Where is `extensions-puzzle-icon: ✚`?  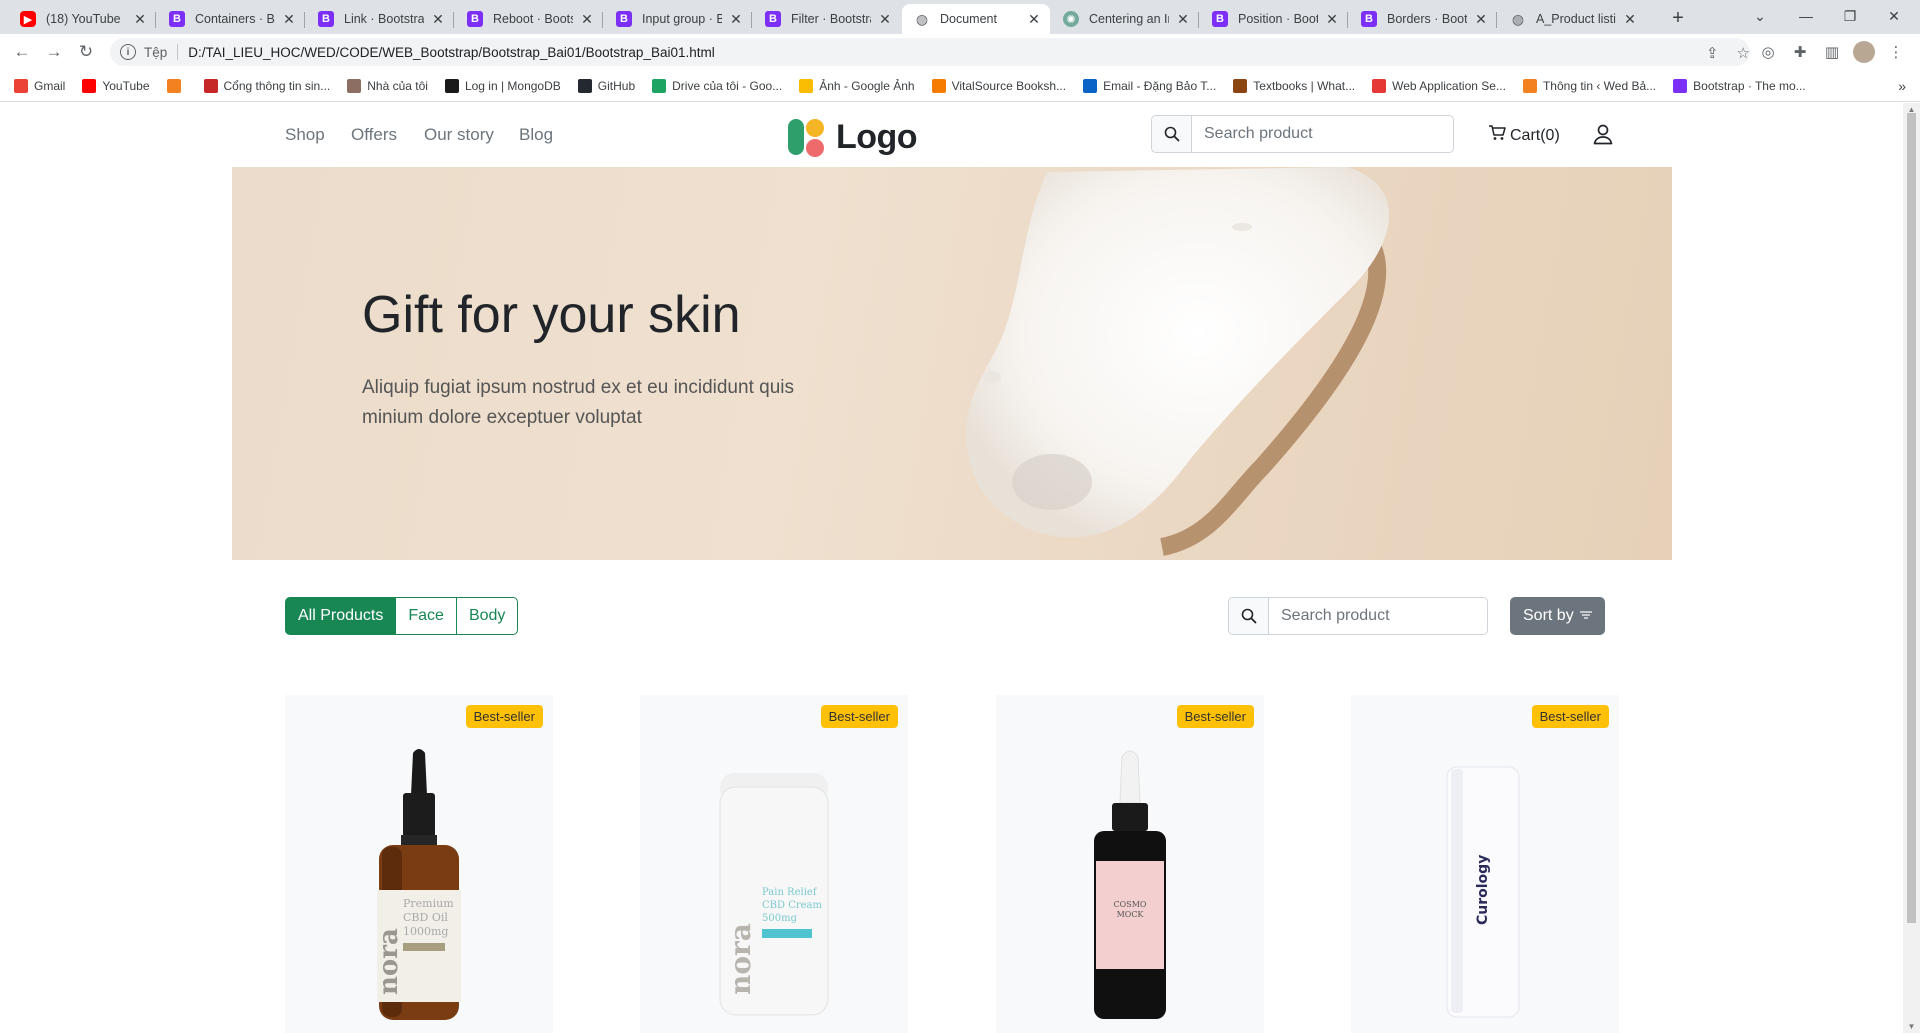 extensions-puzzle-icon: ✚ is located at coordinates (1800, 52).